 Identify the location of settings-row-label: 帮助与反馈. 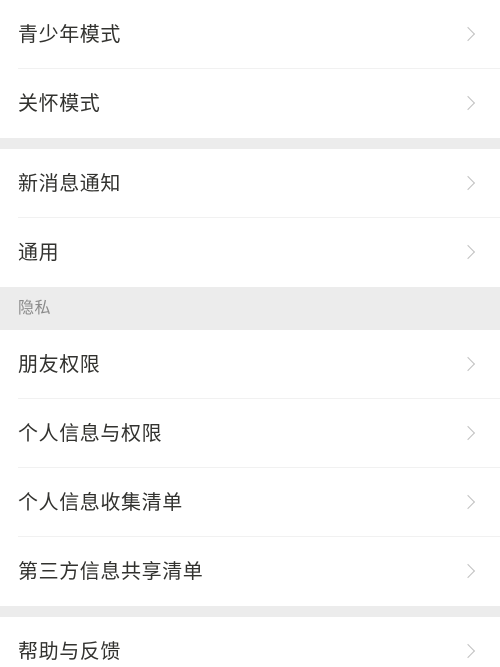
(69, 651).